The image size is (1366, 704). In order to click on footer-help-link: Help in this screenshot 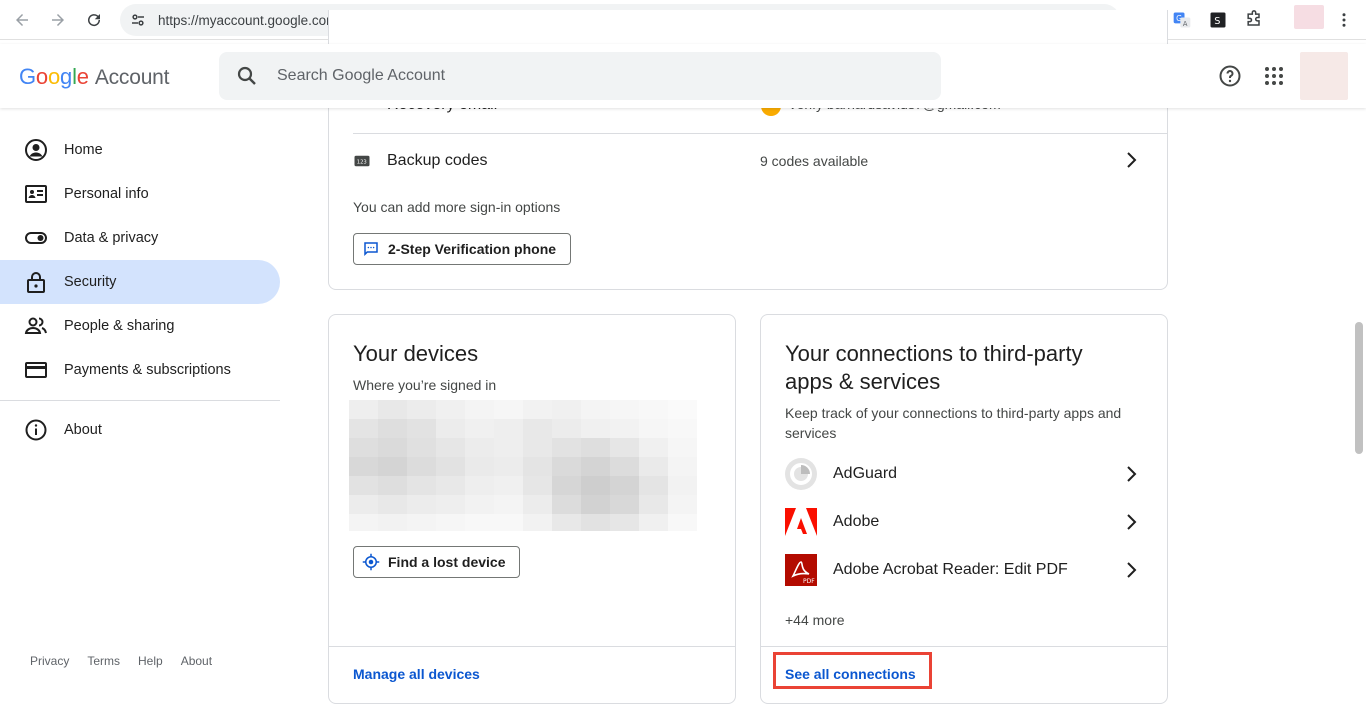, I will do `click(150, 661)`.